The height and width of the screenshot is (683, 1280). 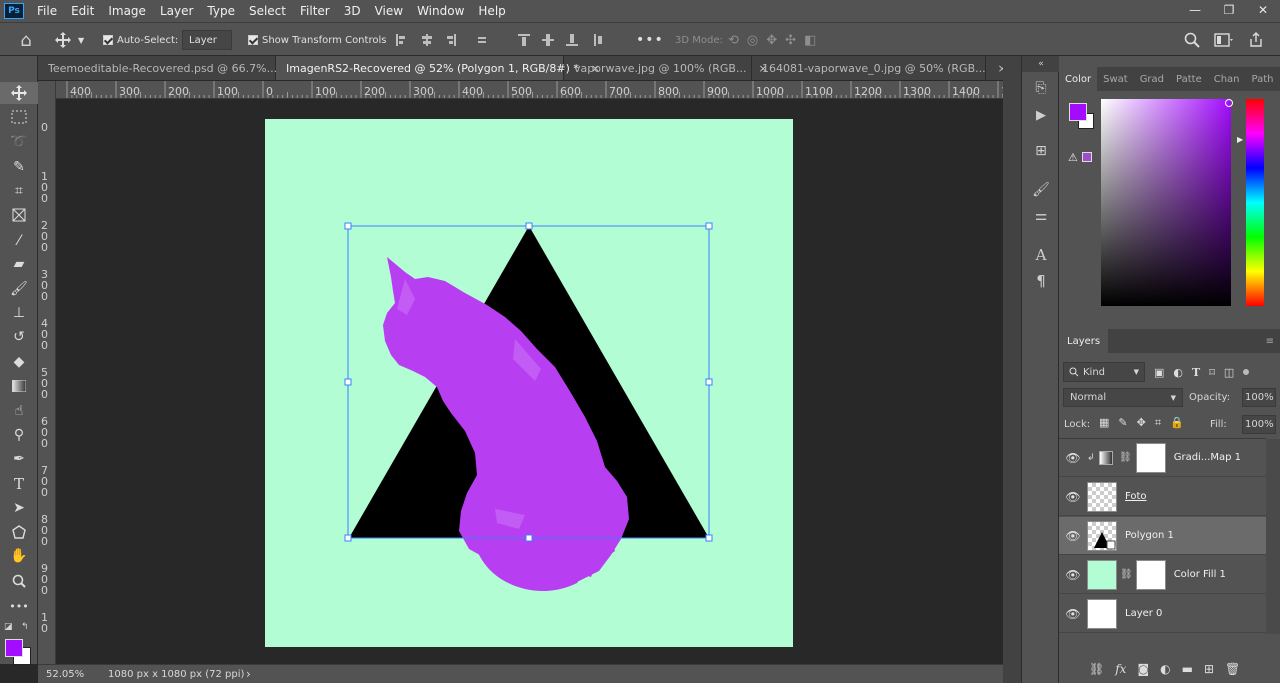 I want to click on menu-image: Image, so click(x=127, y=11).